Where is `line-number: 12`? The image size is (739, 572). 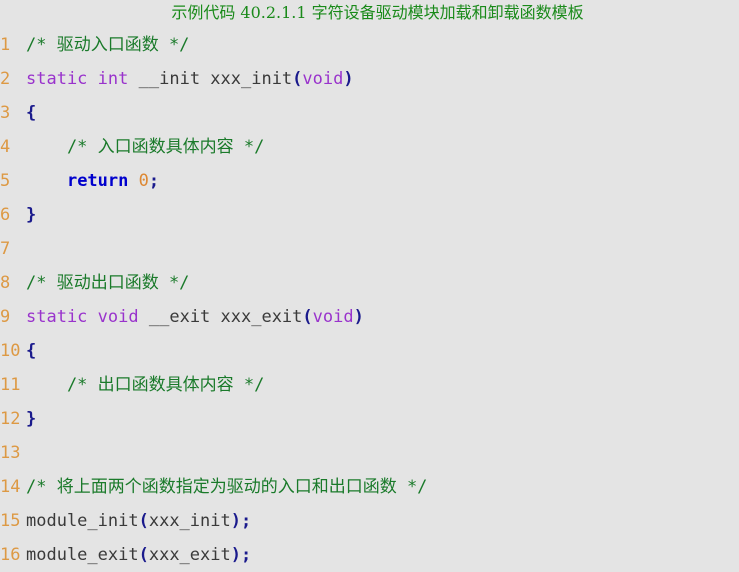
line-number: 12 is located at coordinates (10, 419).